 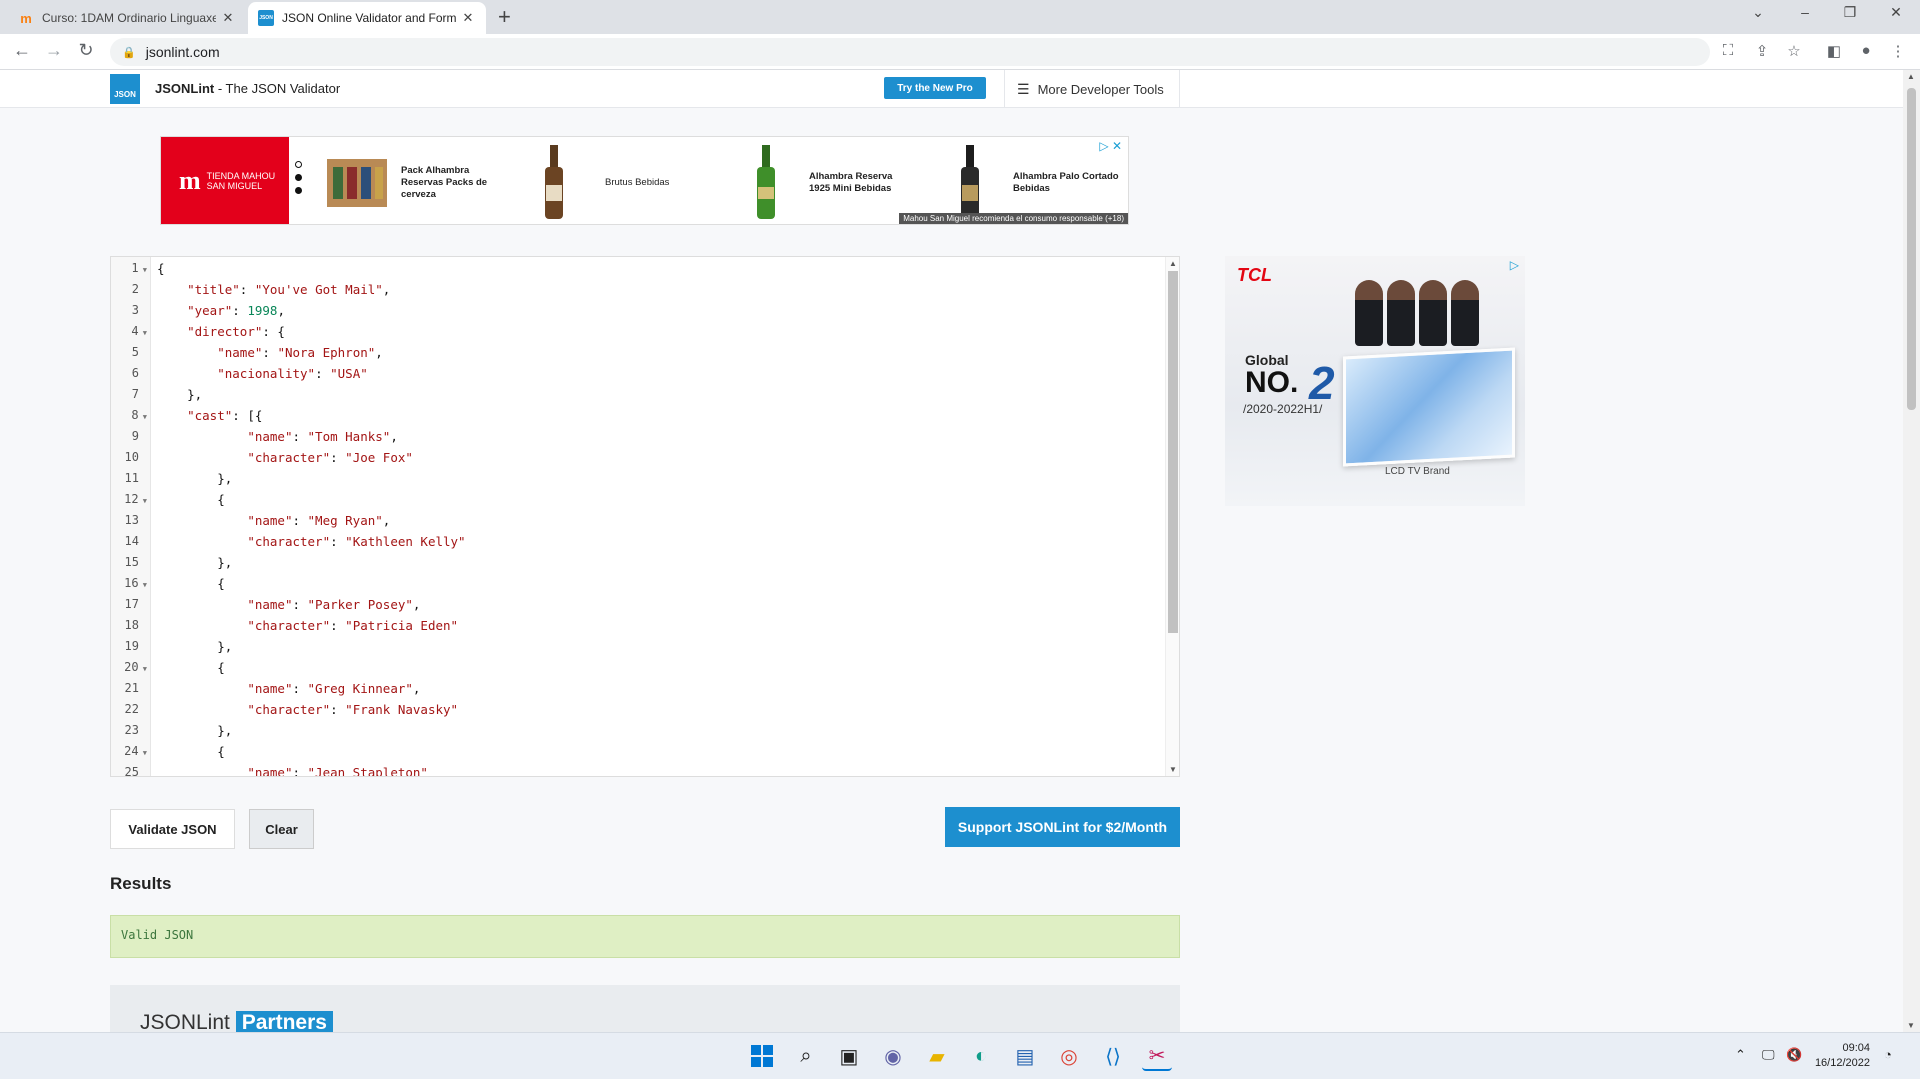 What do you see at coordinates (273, 289) in the screenshot?
I see `code-line: "title": "You've Got Mail",` at bounding box center [273, 289].